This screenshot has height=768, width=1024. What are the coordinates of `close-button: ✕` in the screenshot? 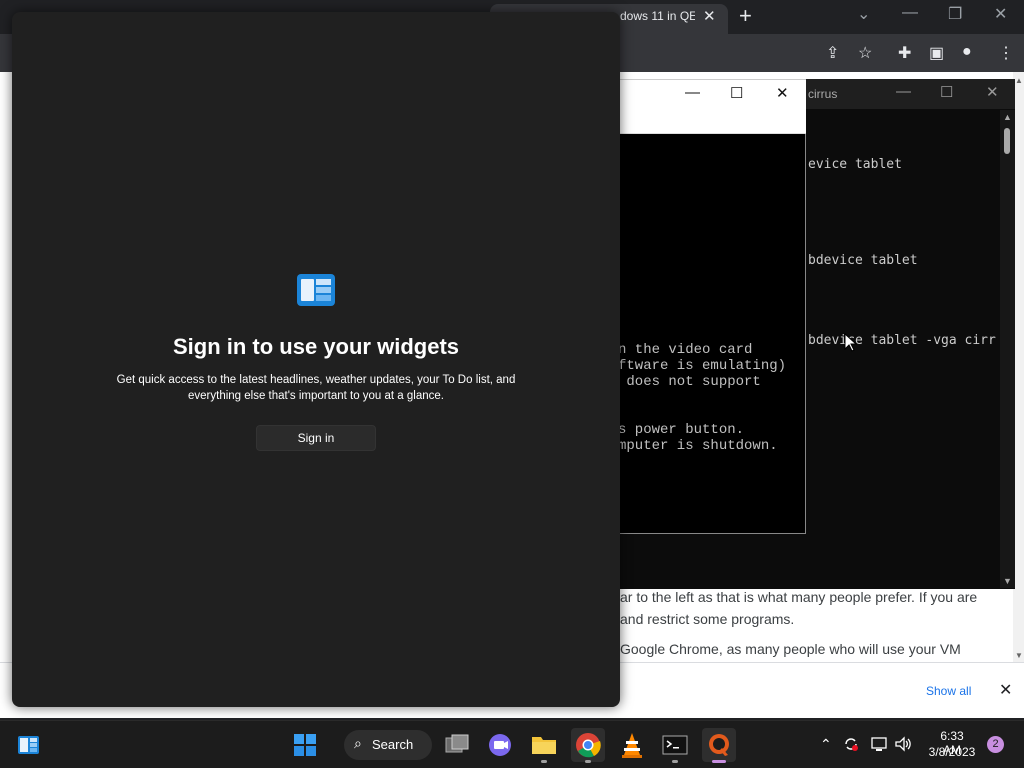 It's located at (1000, 14).